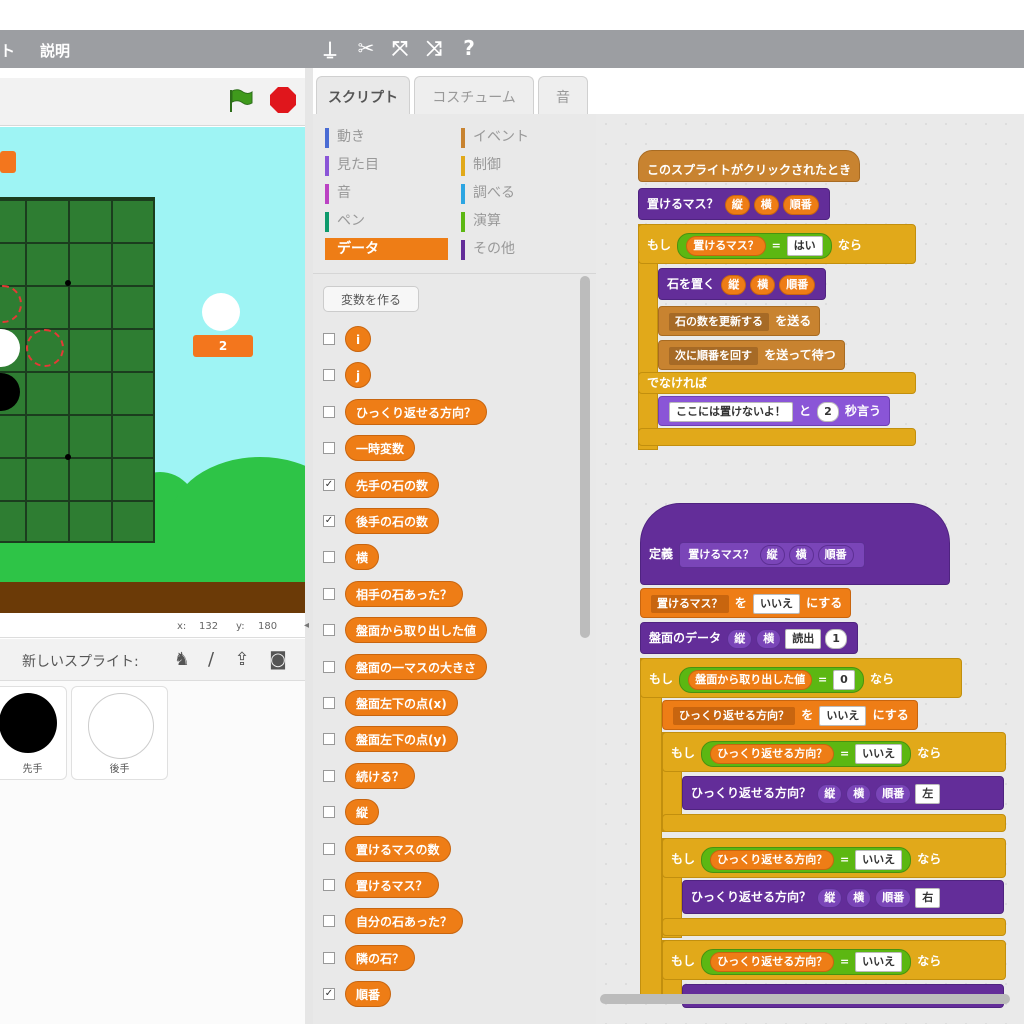 This screenshot has width=1024, height=1024. What do you see at coordinates (751, 355) in the screenshot?
I see `broadcast-and-wait-block: 次に順番を回す を送って待つ` at bounding box center [751, 355].